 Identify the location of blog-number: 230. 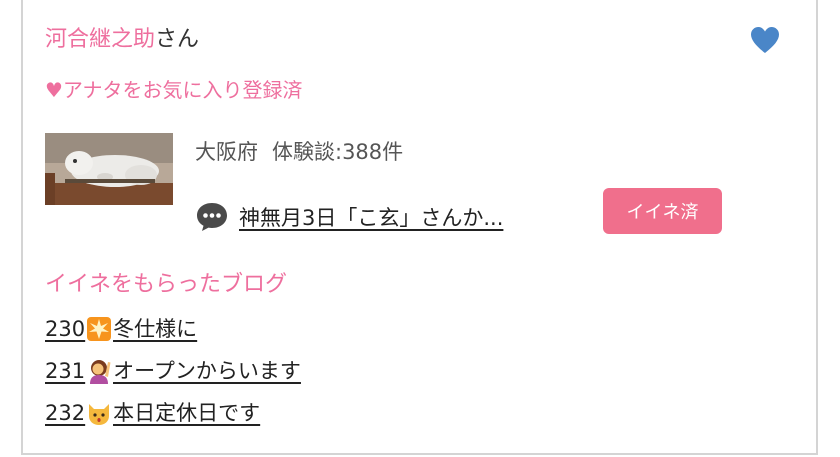
(65, 329).